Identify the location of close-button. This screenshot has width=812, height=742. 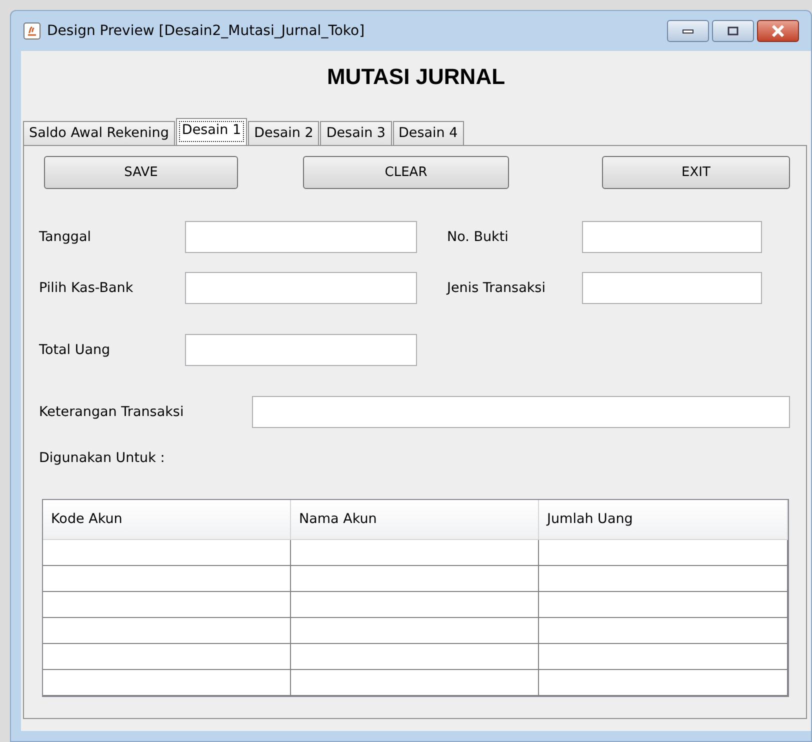
(778, 31).